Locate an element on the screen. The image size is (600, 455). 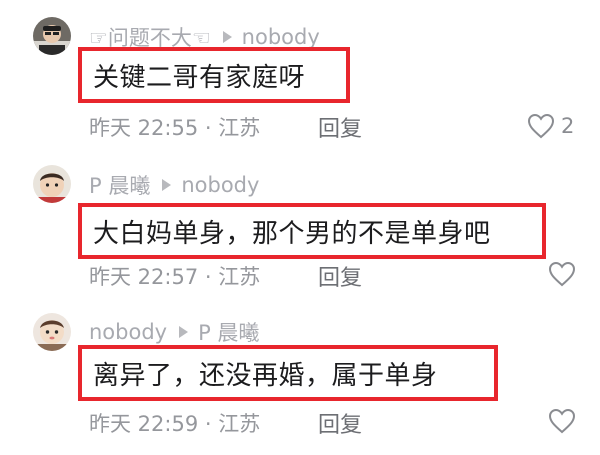
comment-time-location: 昨天 22:59 · 江苏 is located at coordinates (175, 424).